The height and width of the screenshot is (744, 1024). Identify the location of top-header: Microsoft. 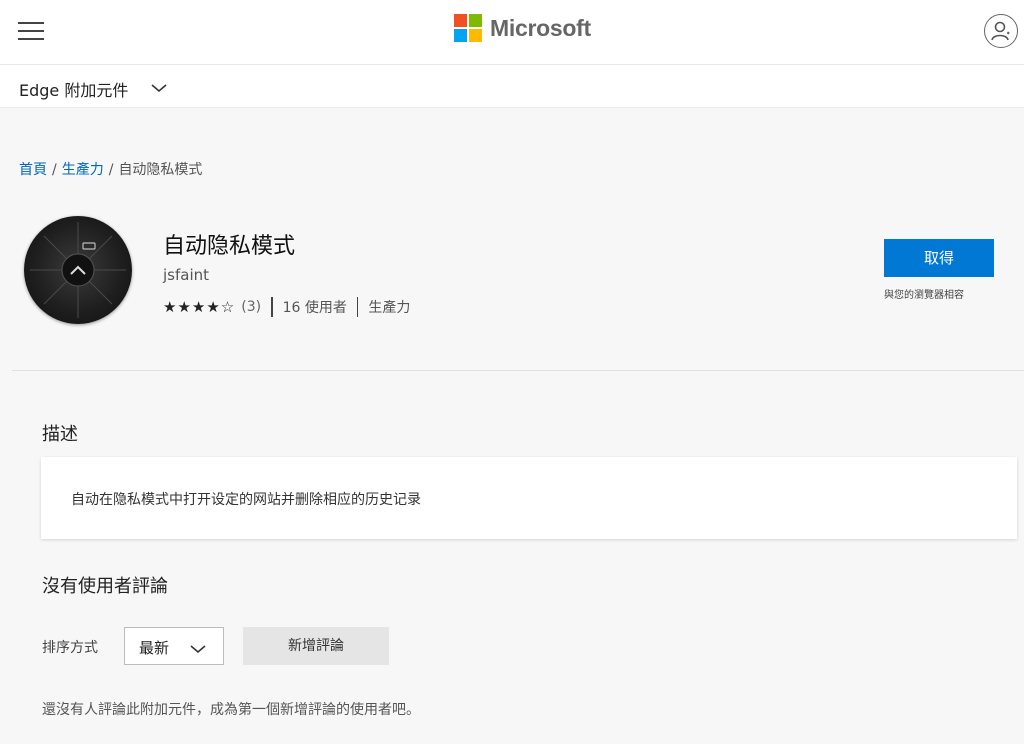
(512, 32).